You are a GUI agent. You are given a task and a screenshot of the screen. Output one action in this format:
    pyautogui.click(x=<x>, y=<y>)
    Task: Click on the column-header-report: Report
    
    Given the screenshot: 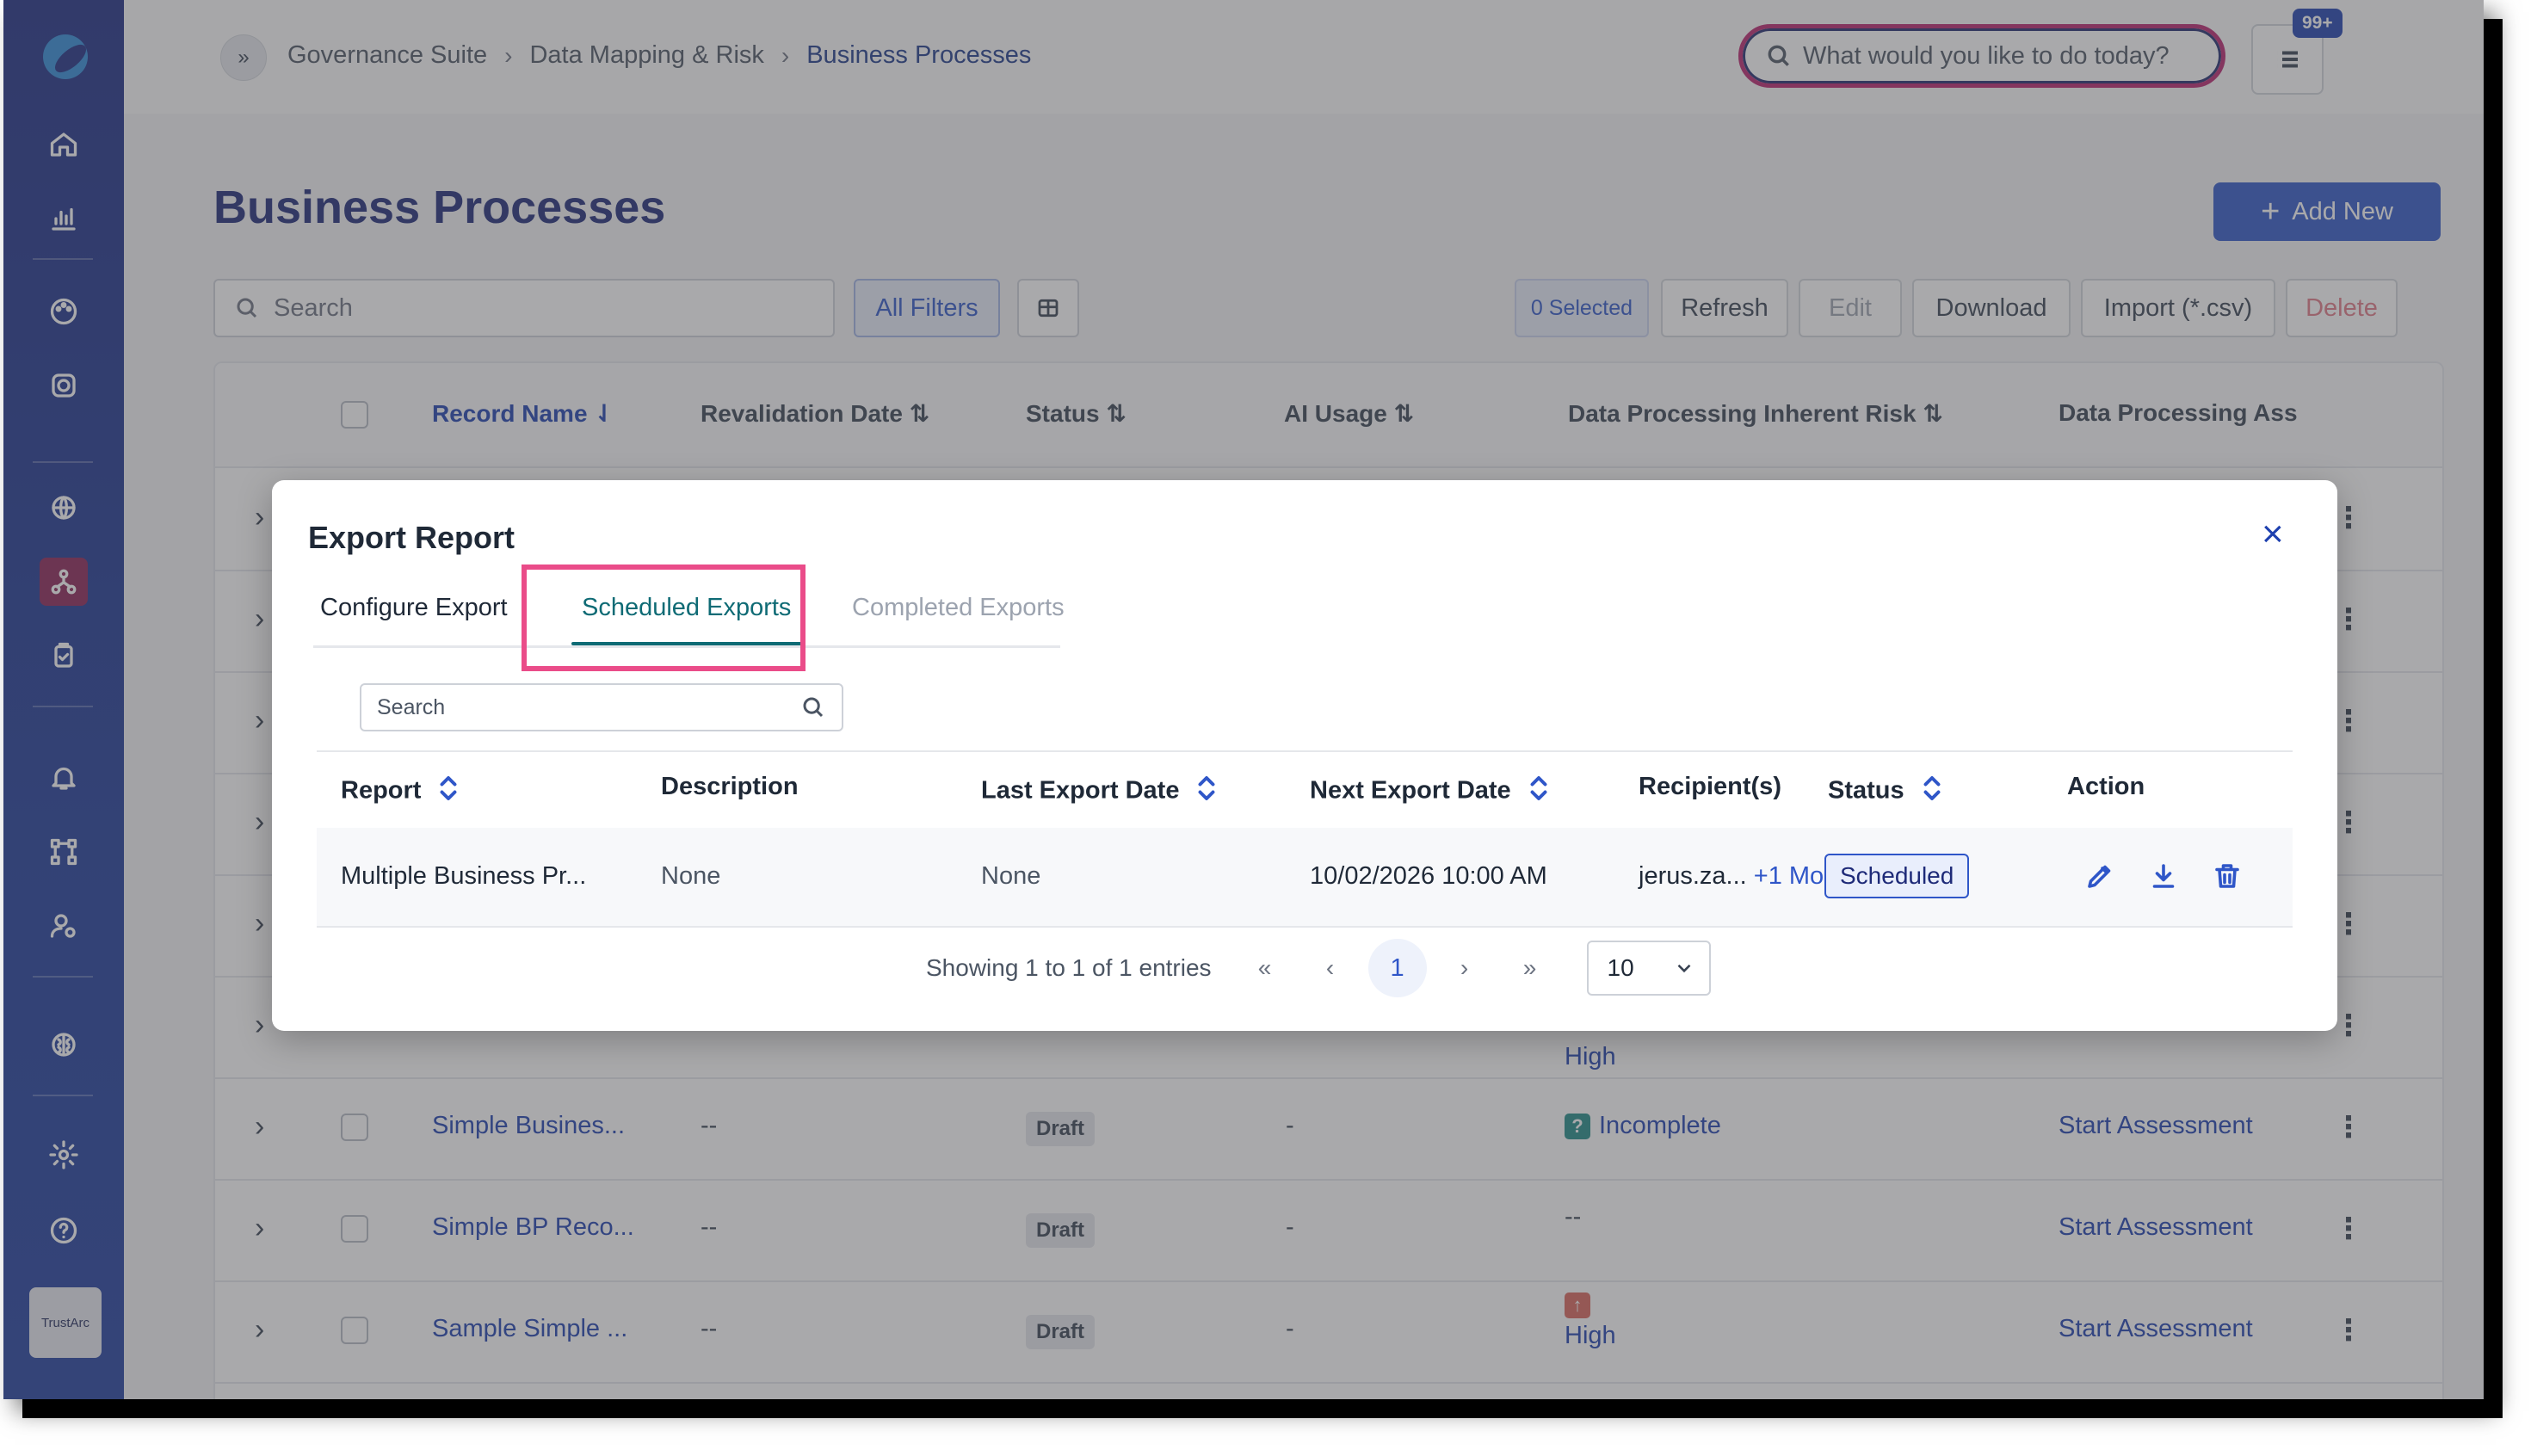 What is the action you would take?
    pyautogui.click(x=400, y=792)
    